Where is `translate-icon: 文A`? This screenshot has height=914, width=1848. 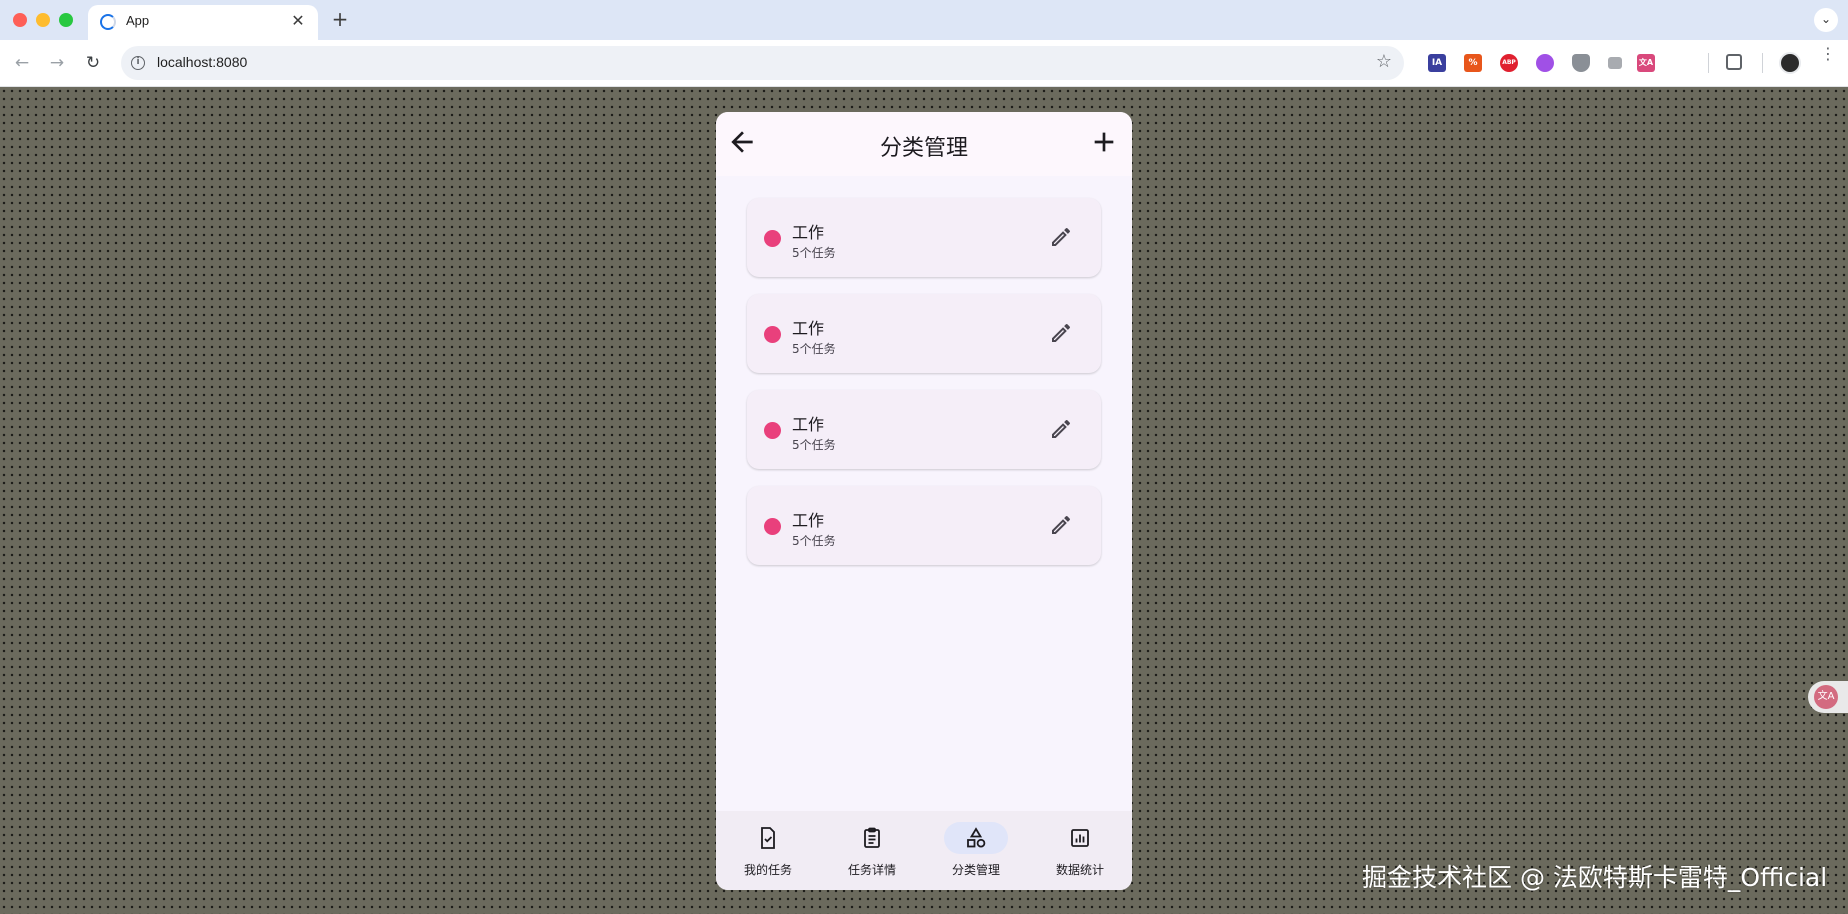
translate-icon: 文A is located at coordinates (1826, 697).